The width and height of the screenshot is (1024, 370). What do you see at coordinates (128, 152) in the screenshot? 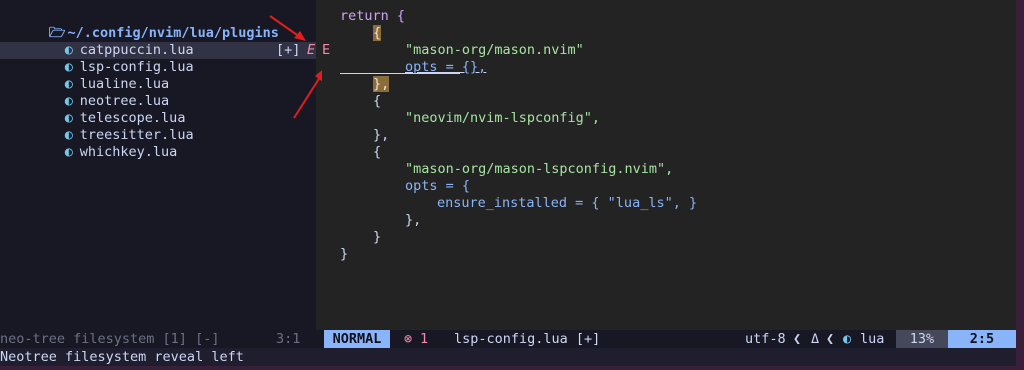
I see `tree-file-label: whichkey.lua` at bounding box center [128, 152].